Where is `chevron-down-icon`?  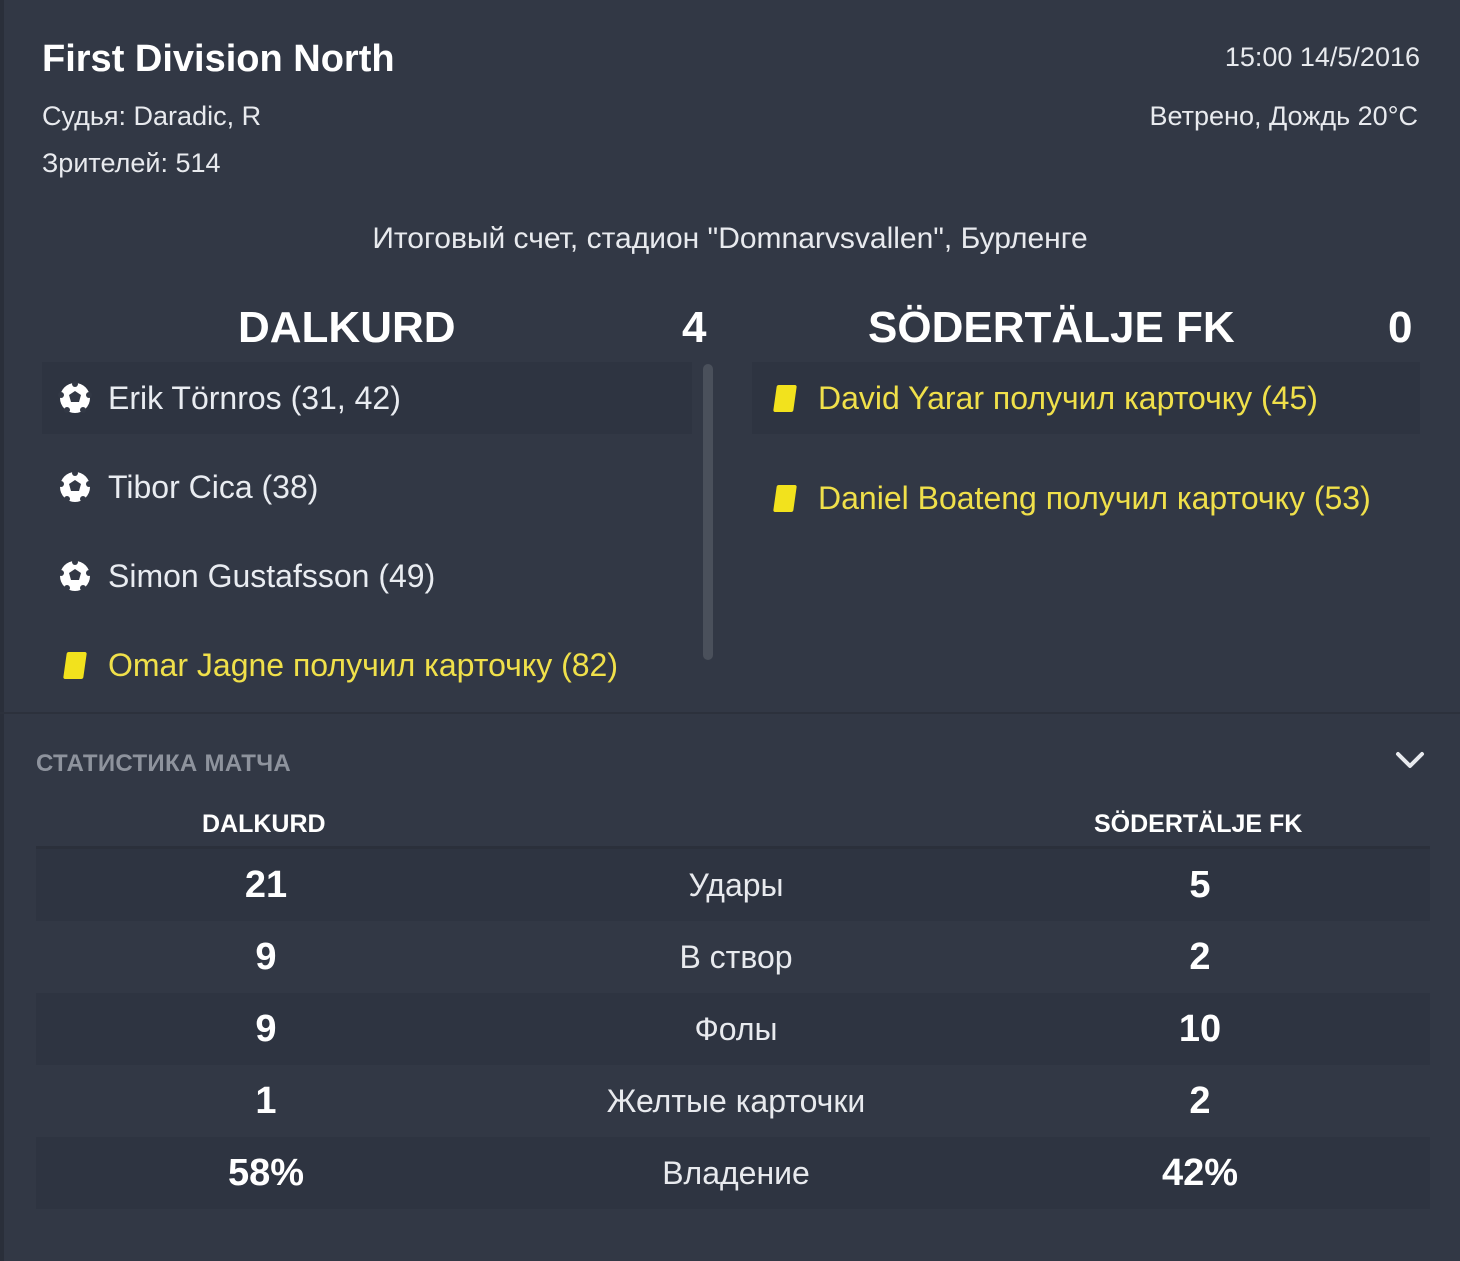 chevron-down-icon is located at coordinates (1410, 760).